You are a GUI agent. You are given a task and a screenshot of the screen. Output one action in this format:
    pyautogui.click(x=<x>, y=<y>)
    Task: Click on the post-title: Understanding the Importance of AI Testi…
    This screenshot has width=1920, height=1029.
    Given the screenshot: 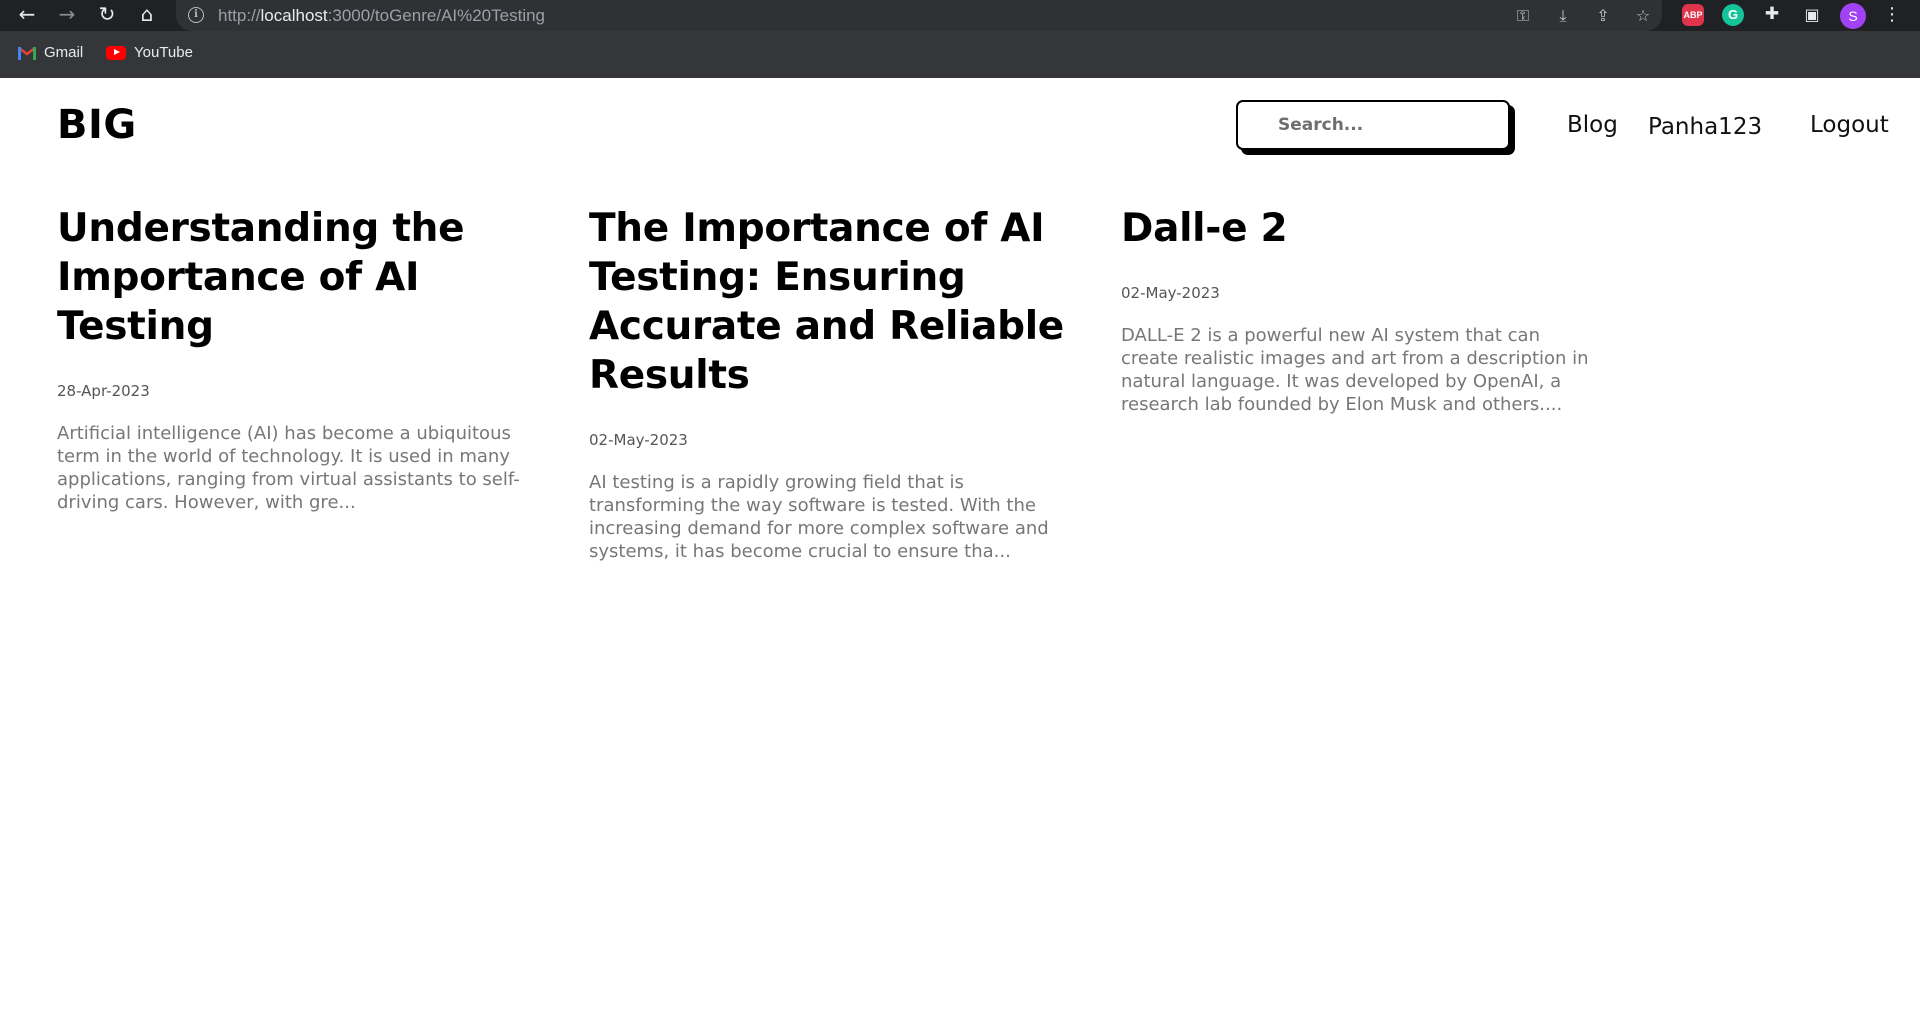 What is the action you would take?
    pyautogui.click(x=302, y=277)
    